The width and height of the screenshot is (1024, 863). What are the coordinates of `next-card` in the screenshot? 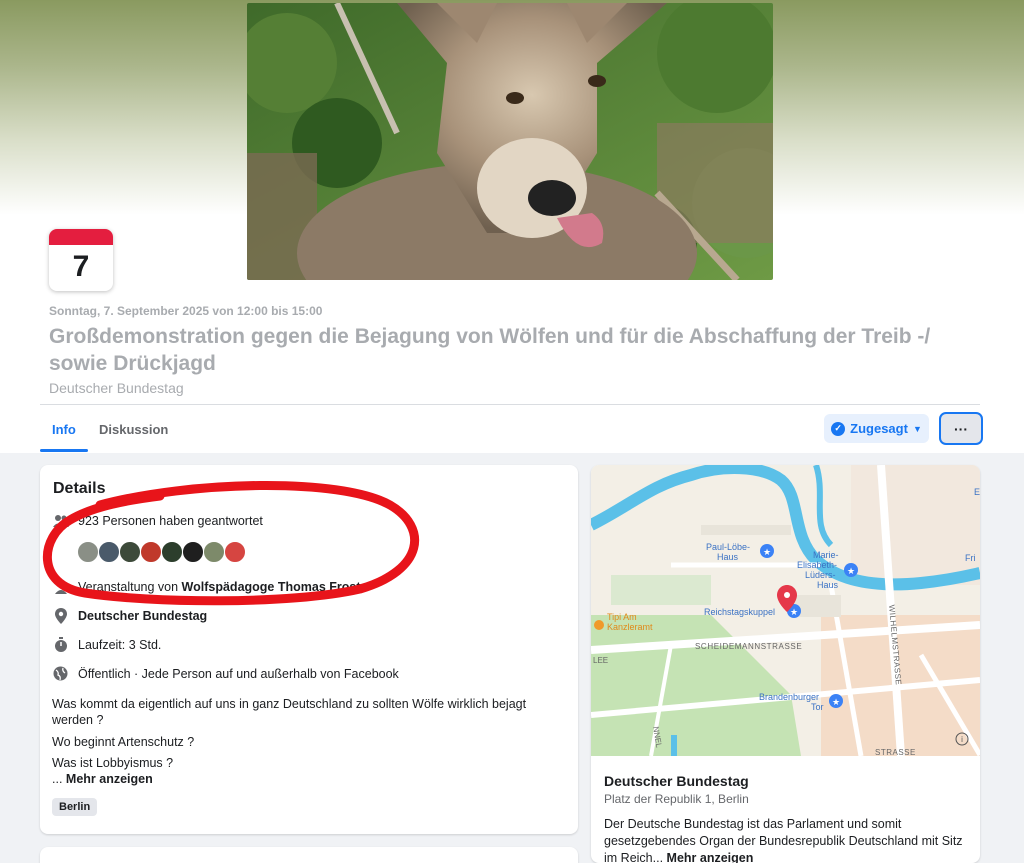 It's located at (309, 855).